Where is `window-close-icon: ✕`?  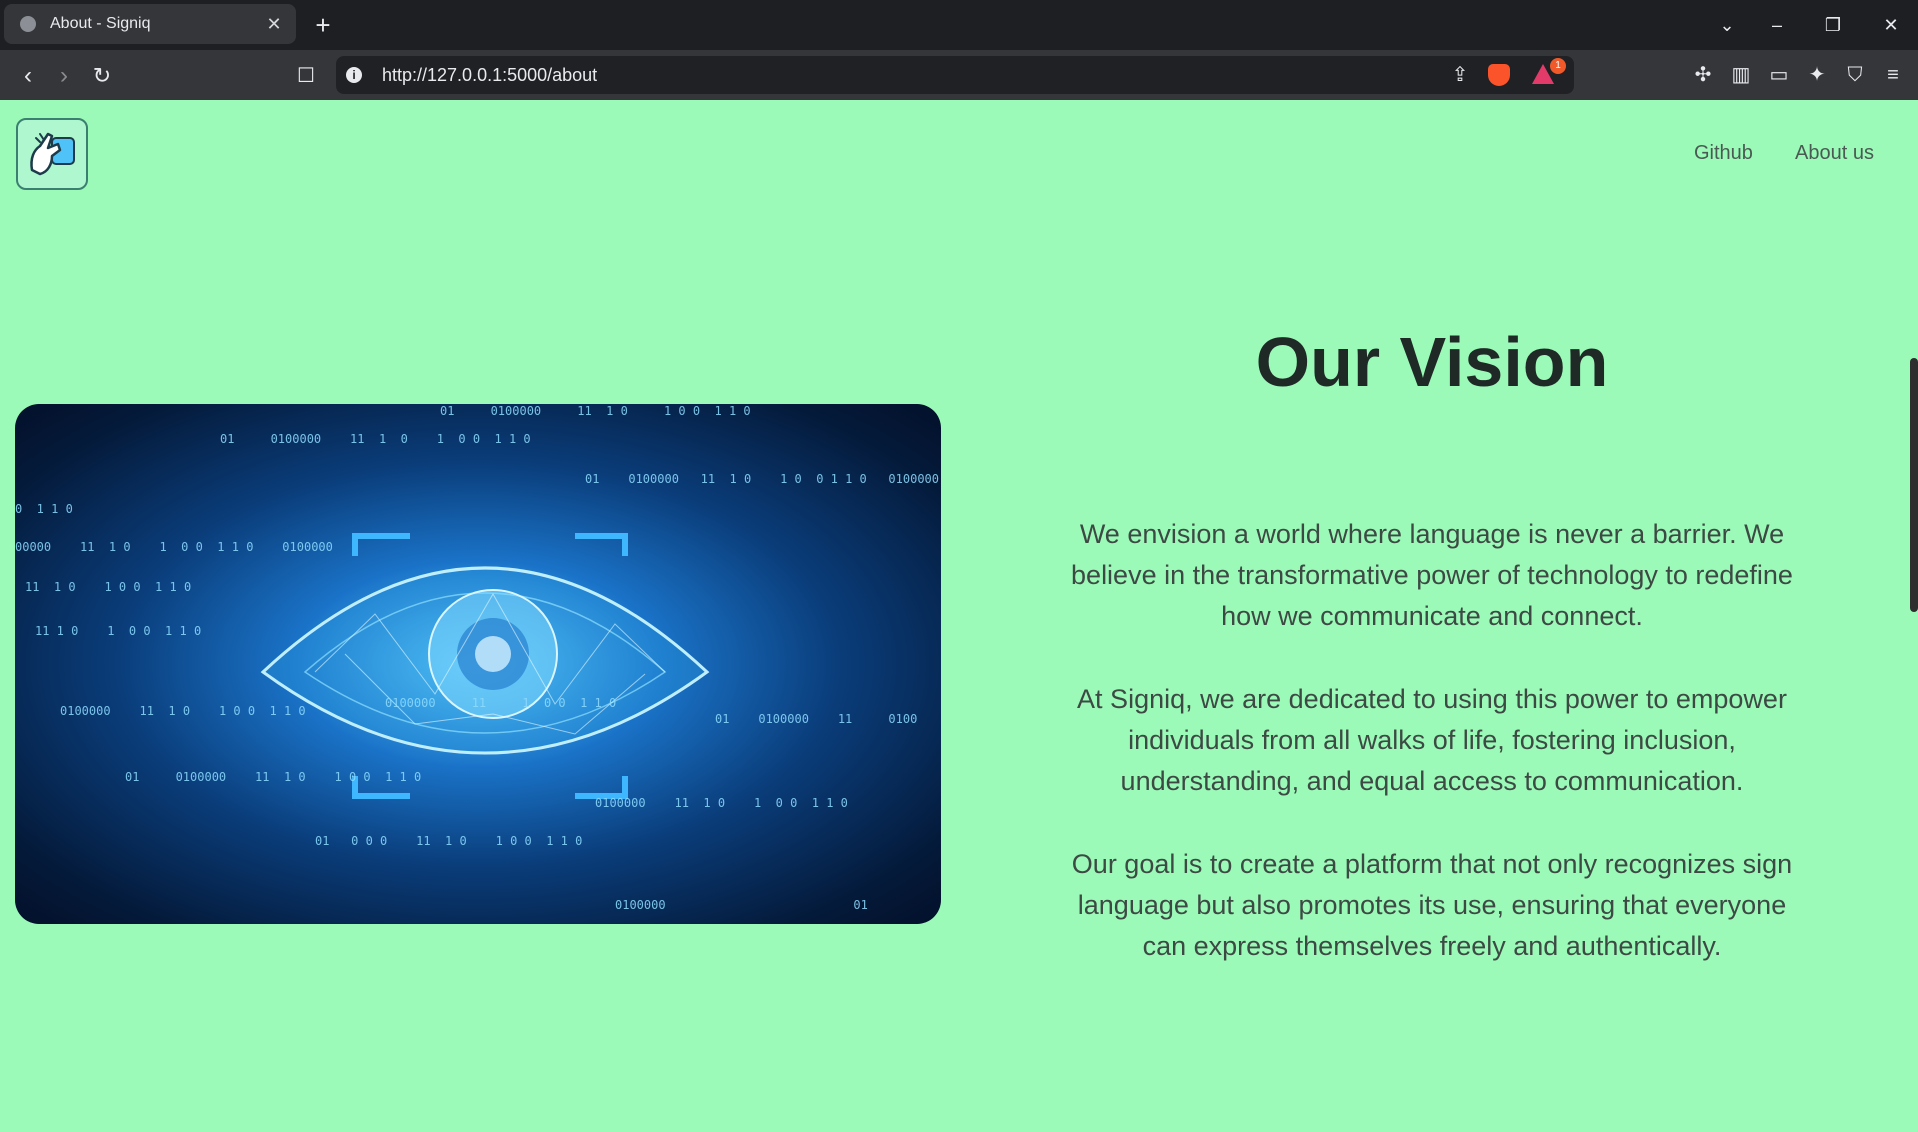 window-close-icon: ✕ is located at coordinates (1891, 25).